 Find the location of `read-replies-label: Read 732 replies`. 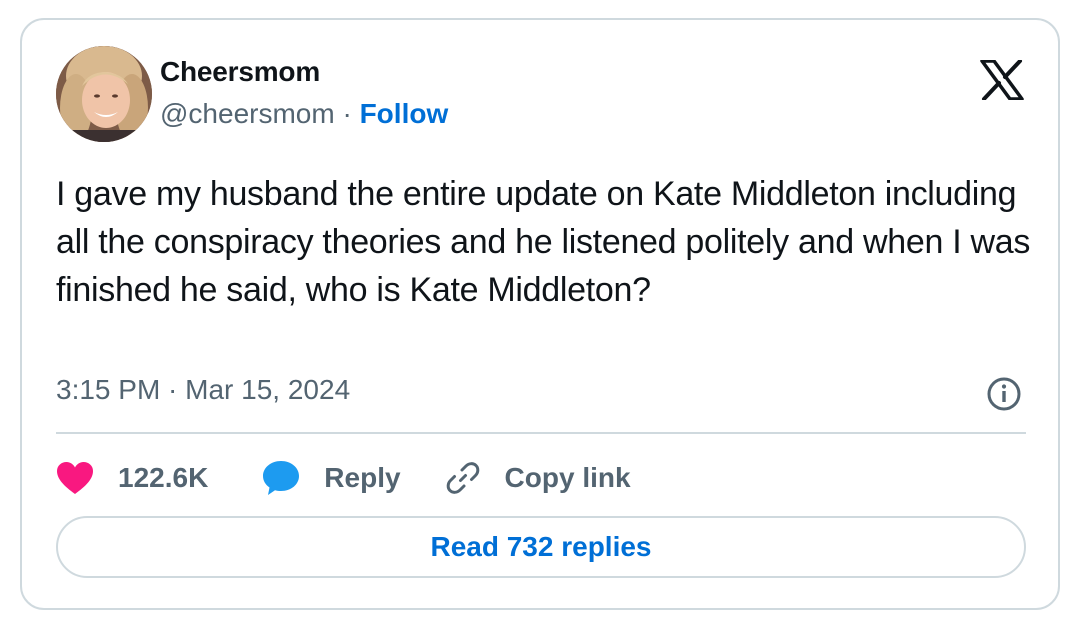

read-replies-label: Read 732 replies is located at coordinates (541, 546).